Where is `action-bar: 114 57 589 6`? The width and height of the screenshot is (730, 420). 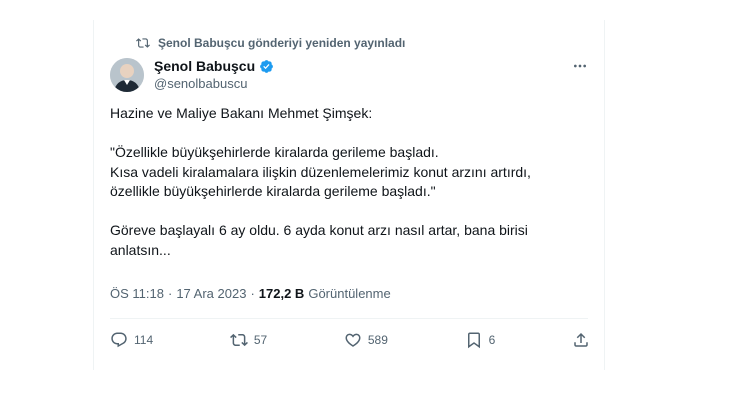 action-bar: 114 57 589 6 is located at coordinates (350, 340).